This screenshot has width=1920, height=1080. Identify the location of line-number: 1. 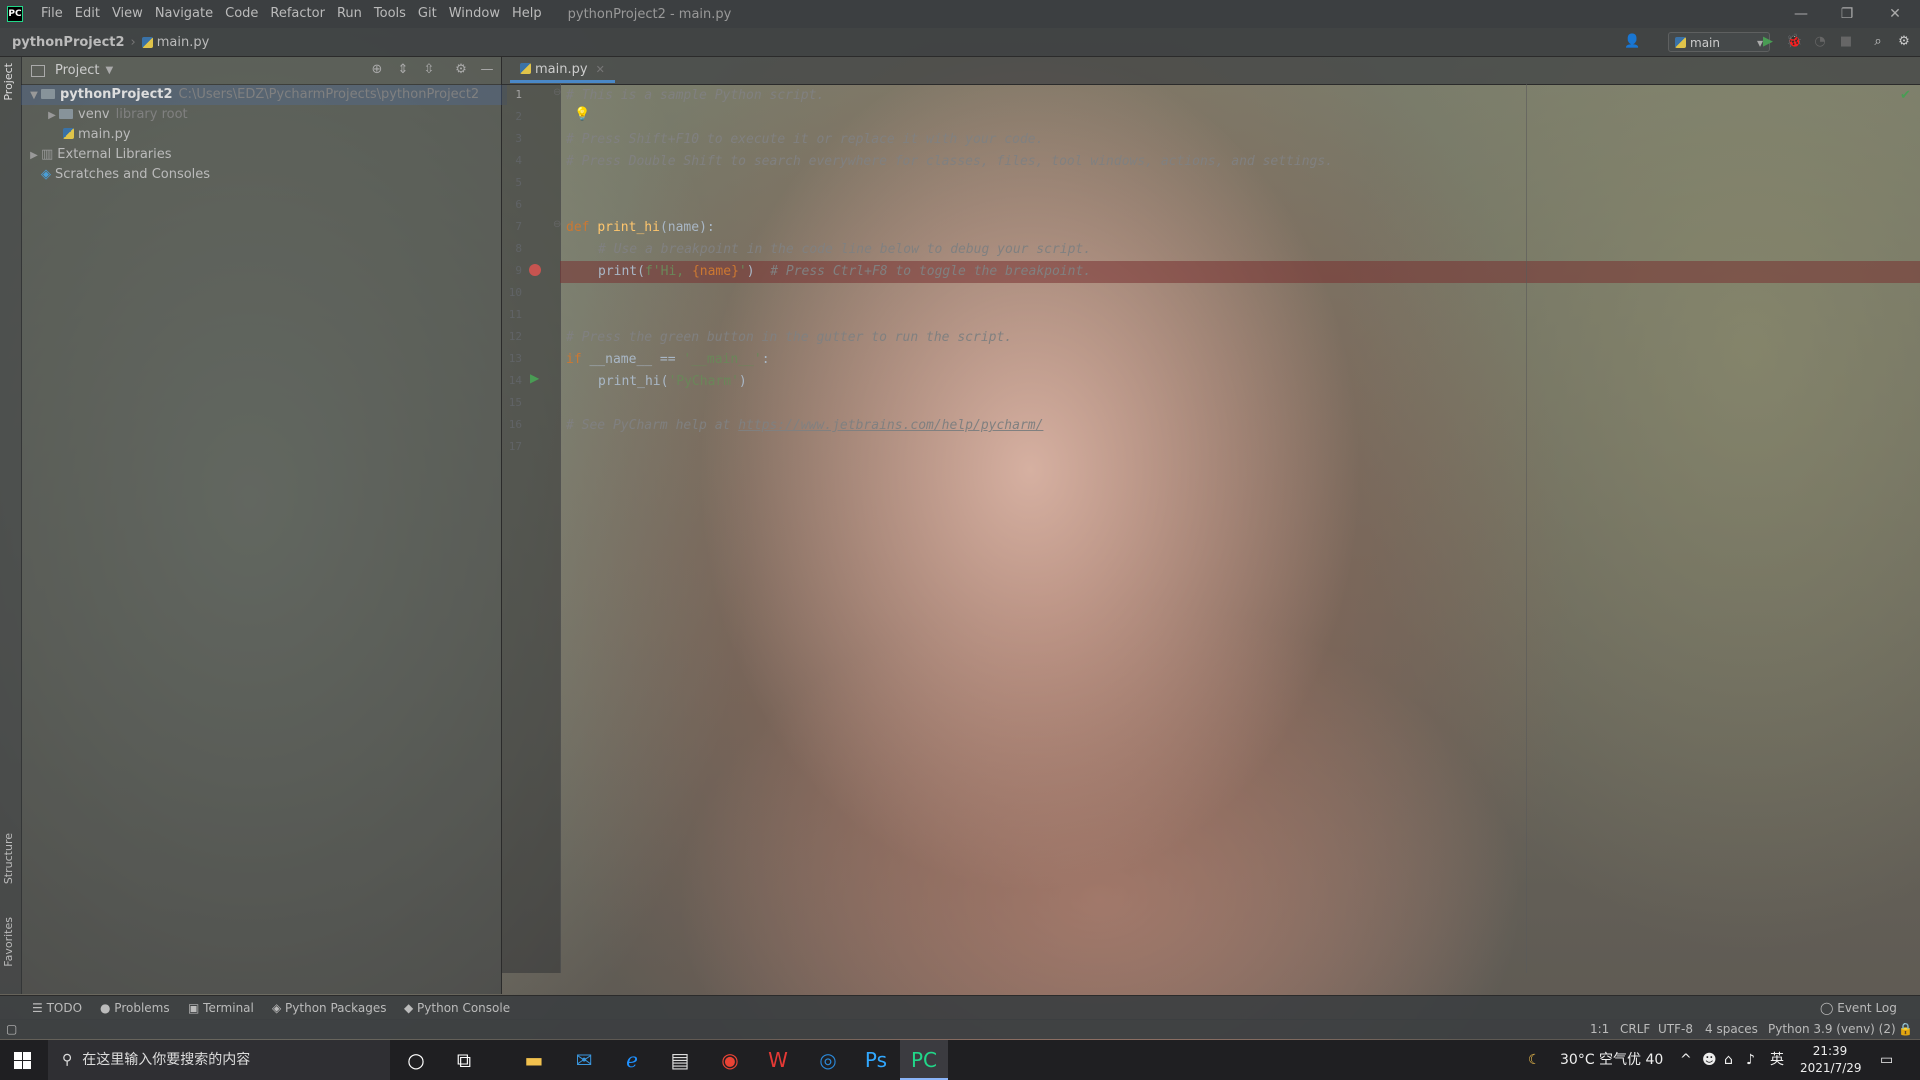
(518, 94).